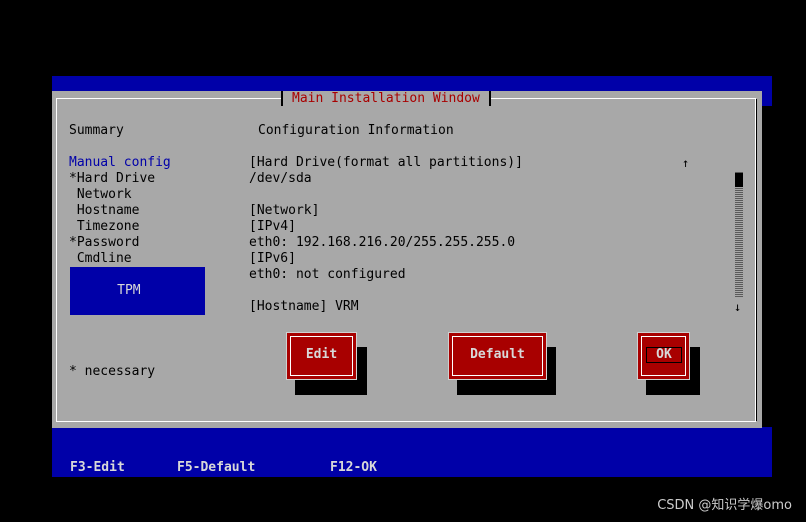 This screenshot has height=522, width=806. I want to click on top-band, so click(412, 84).